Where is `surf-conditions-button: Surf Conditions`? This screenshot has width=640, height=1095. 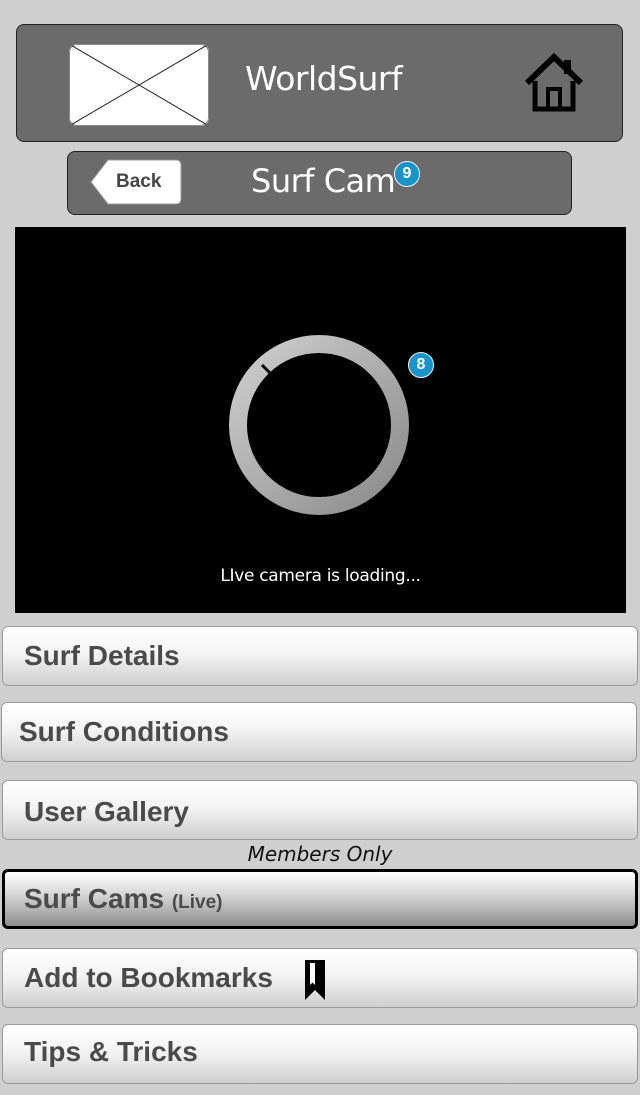
surf-conditions-button: Surf Conditions is located at coordinates (319, 732).